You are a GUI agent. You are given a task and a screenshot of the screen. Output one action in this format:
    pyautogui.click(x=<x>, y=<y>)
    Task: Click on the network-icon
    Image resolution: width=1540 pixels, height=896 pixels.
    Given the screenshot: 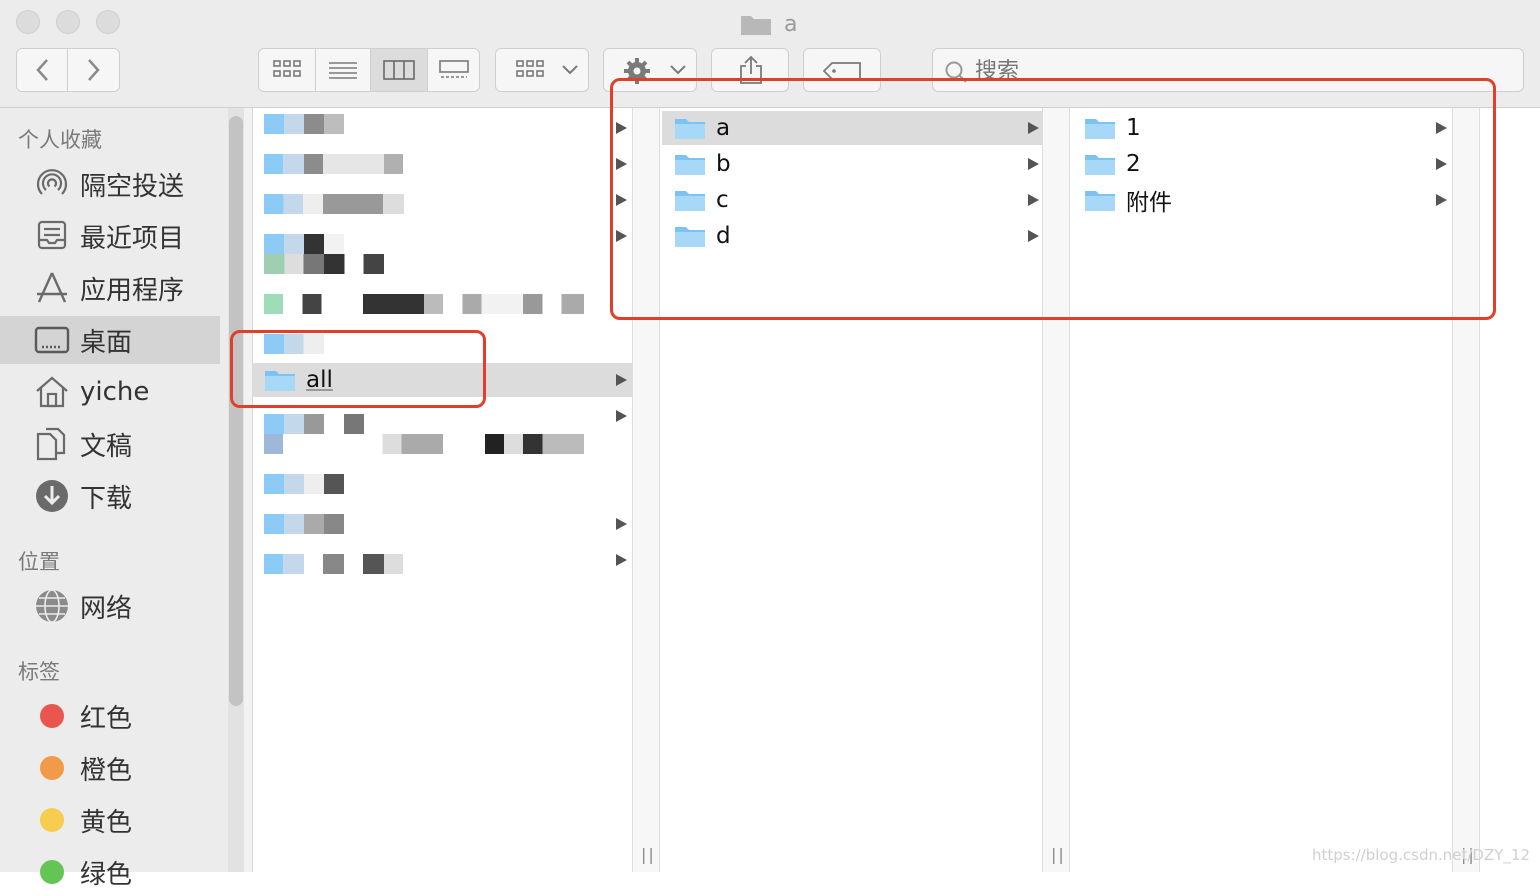 What is the action you would take?
    pyautogui.click(x=52, y=606)
    